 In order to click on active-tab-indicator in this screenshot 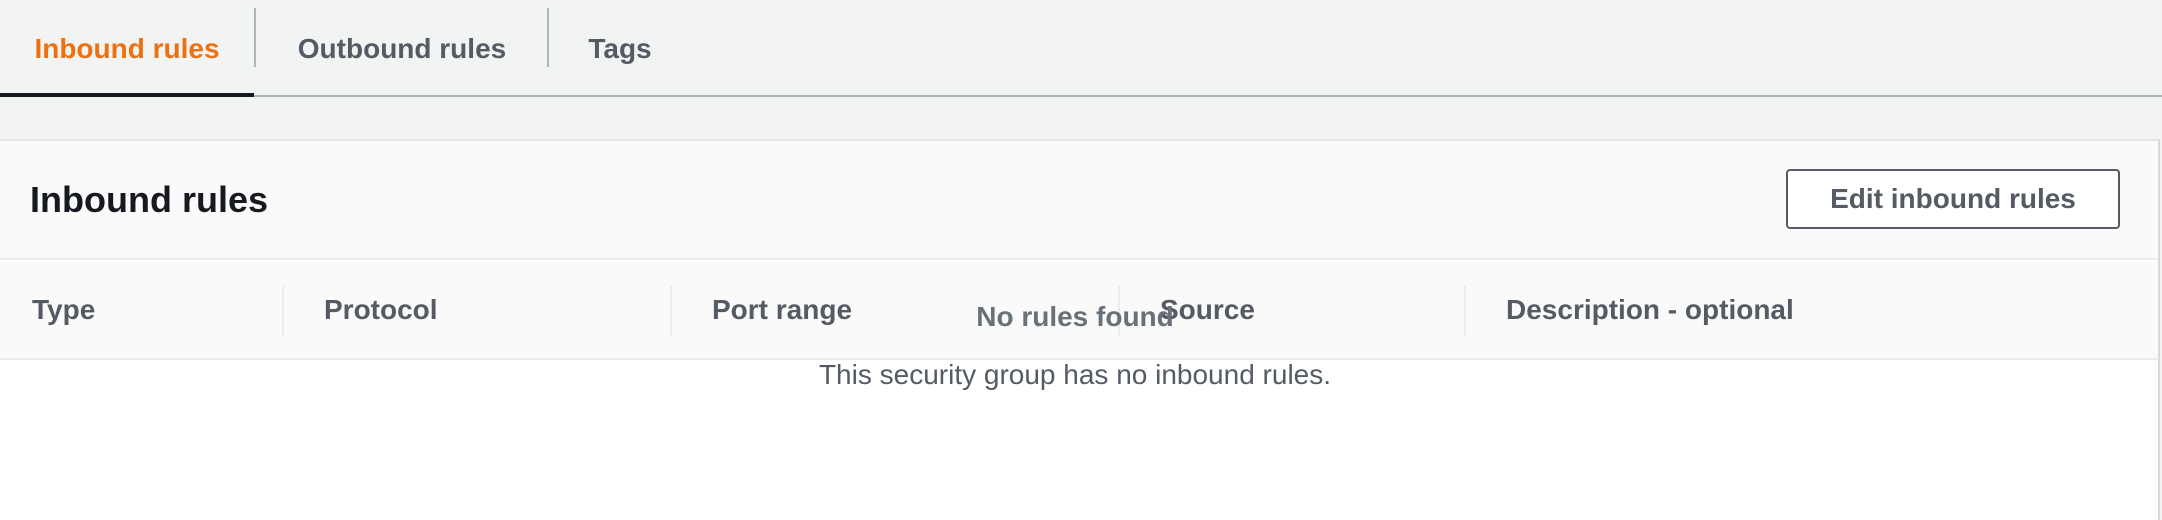, I will do `click(127, 95)`.